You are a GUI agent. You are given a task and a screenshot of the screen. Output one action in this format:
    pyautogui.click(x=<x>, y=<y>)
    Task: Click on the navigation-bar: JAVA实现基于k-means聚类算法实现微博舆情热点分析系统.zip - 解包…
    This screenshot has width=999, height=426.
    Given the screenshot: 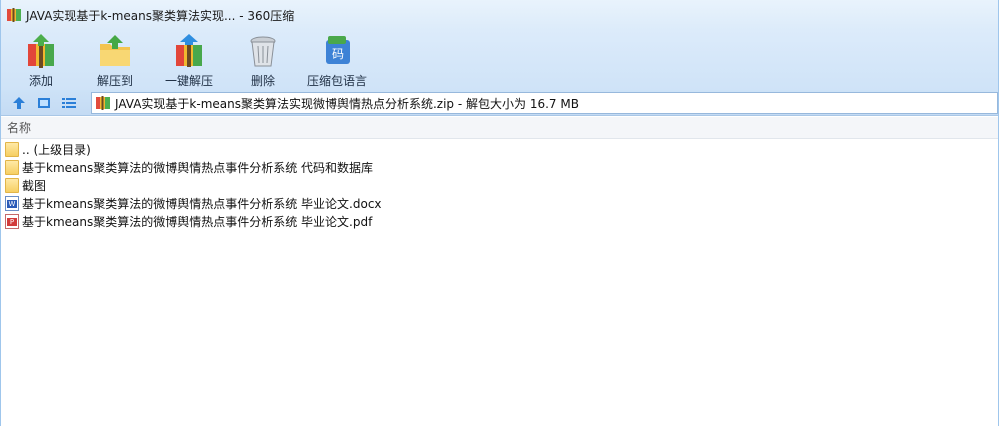 What is the action you would take?
    pyautogui.click(x=499, y=103)
    